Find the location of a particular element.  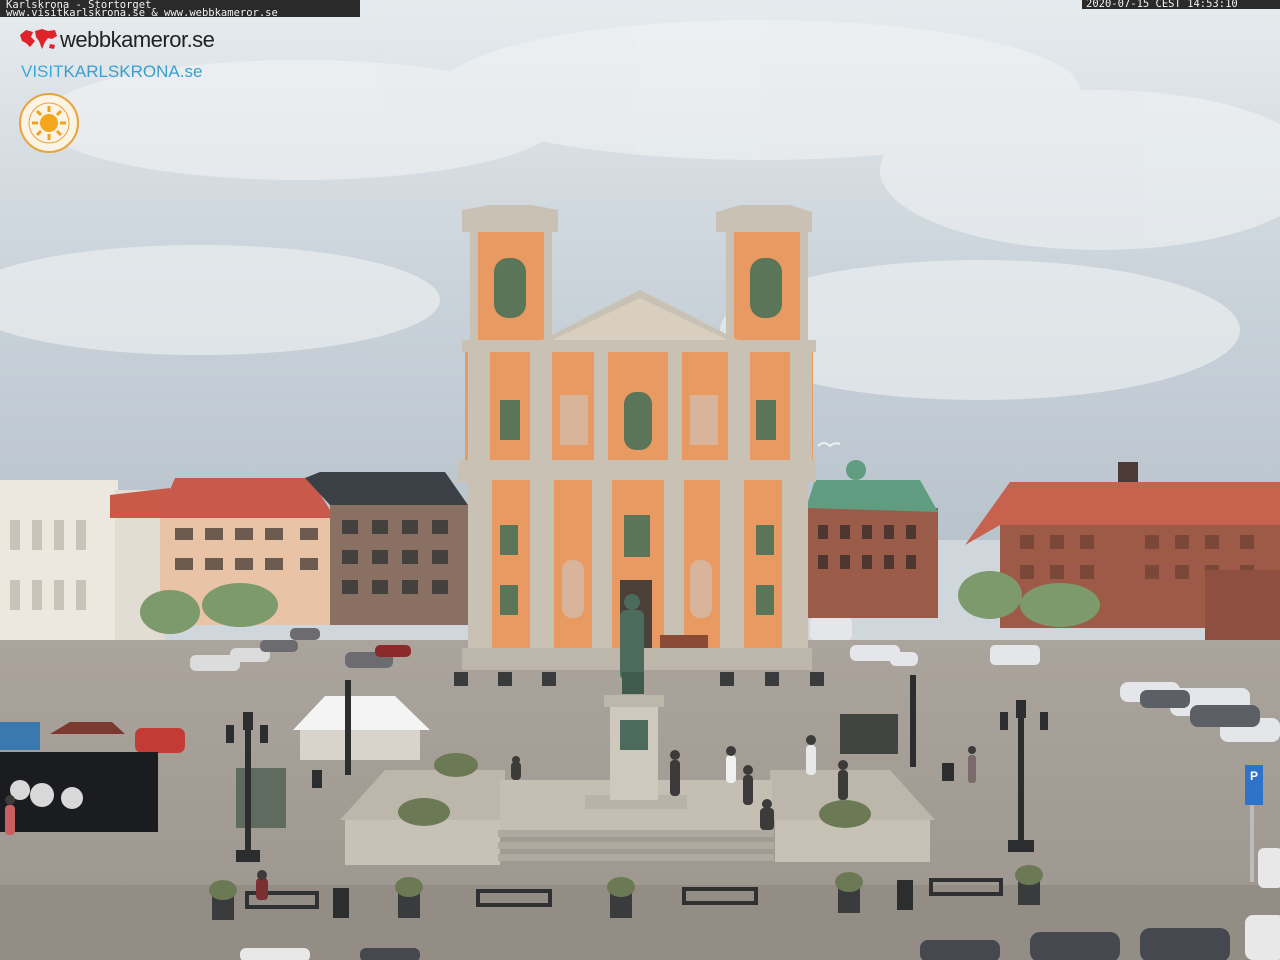

visit-logo-part1: VISIT is located at coordinates (42, 71).